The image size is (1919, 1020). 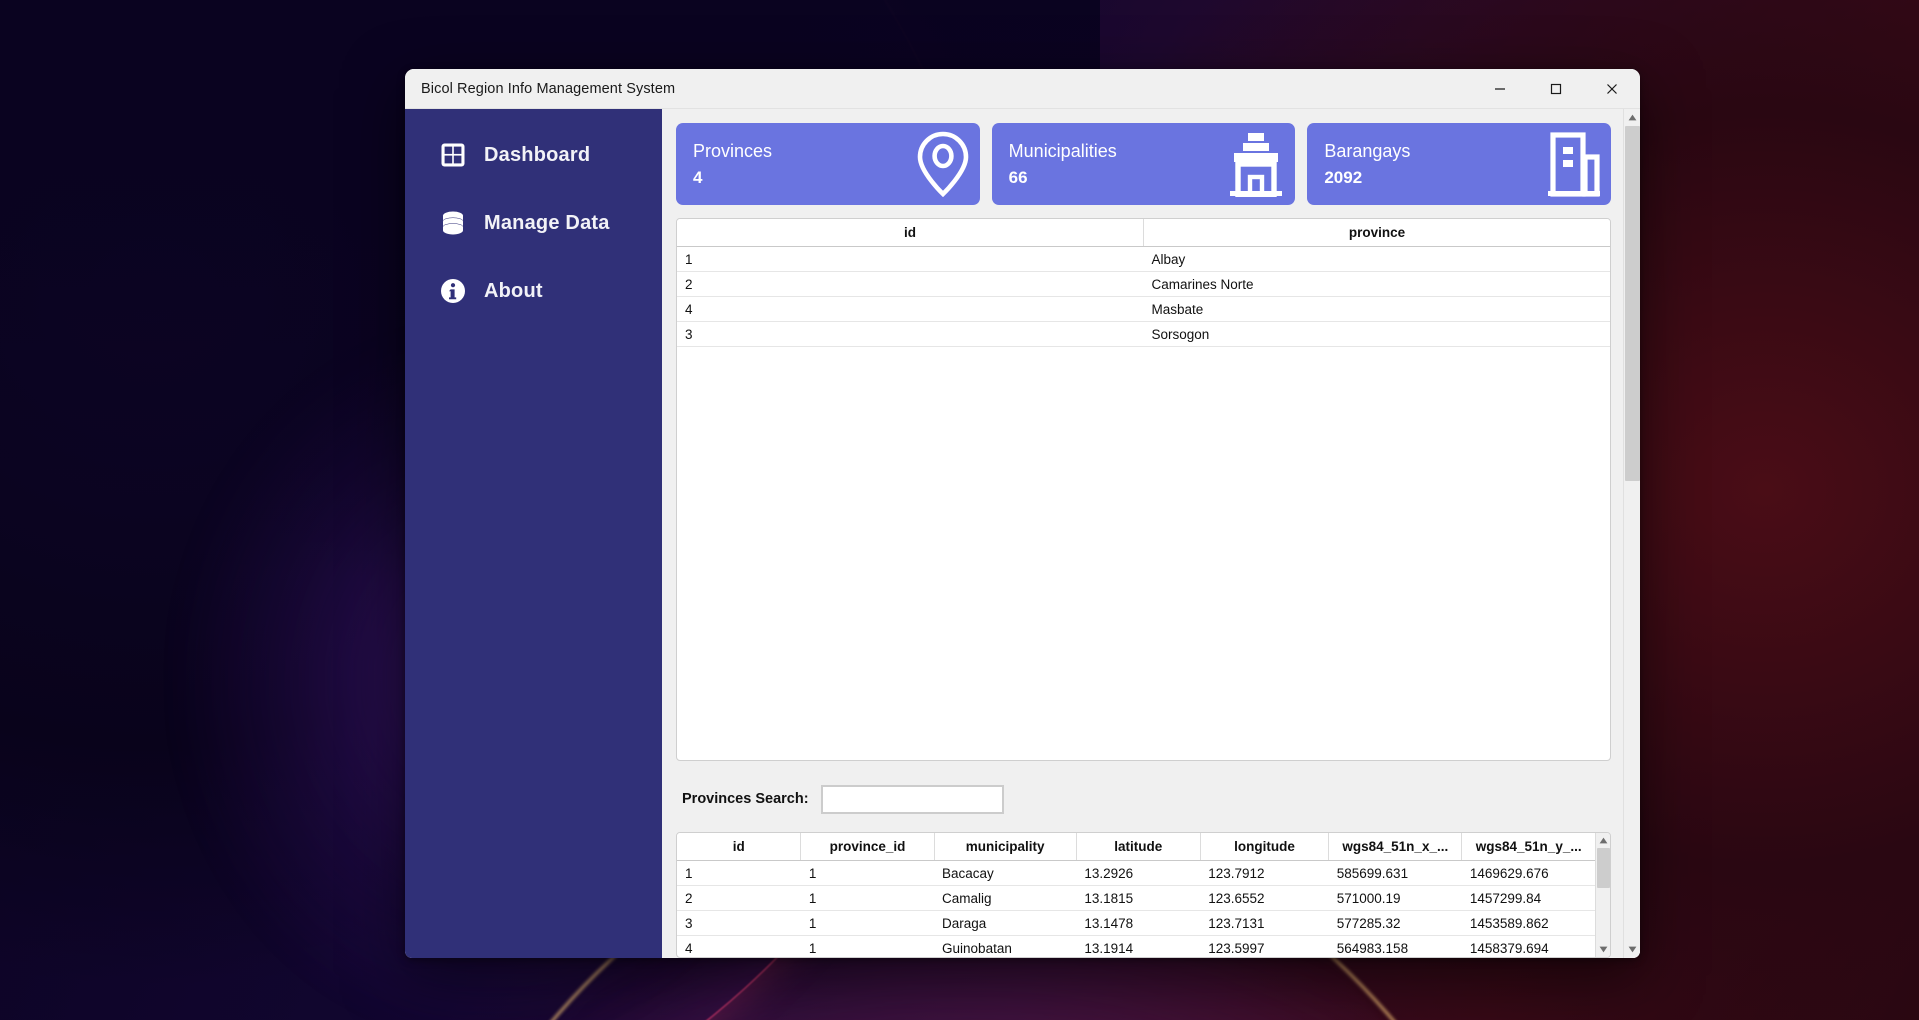 I want to click on stat-card-value: 4, so click(x=698, y=177).